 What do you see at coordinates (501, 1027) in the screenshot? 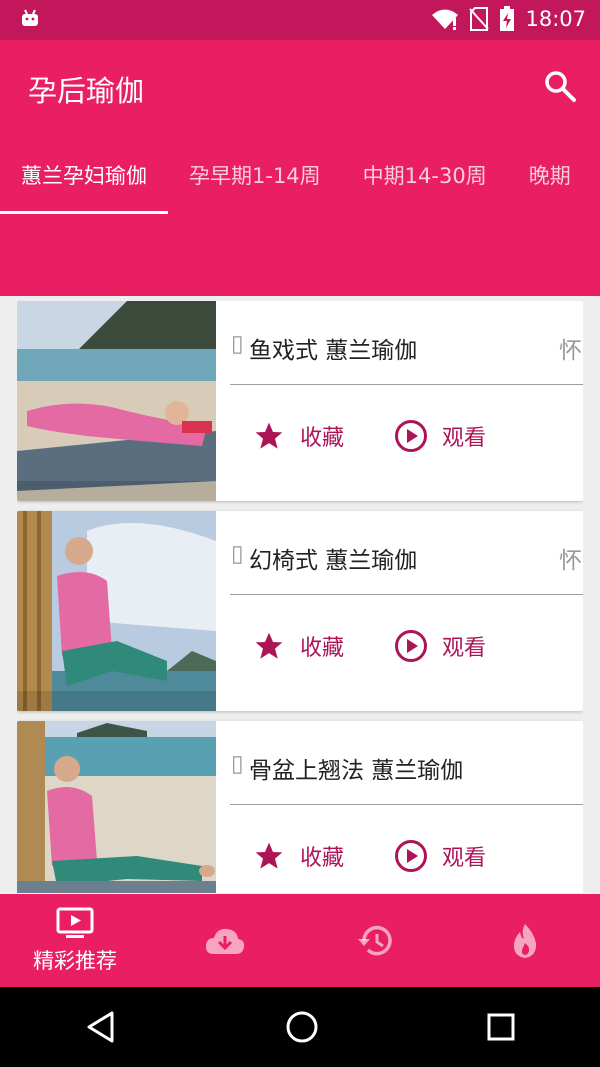
I see `recent-apps-icon` at bounding box center [501, 1027].